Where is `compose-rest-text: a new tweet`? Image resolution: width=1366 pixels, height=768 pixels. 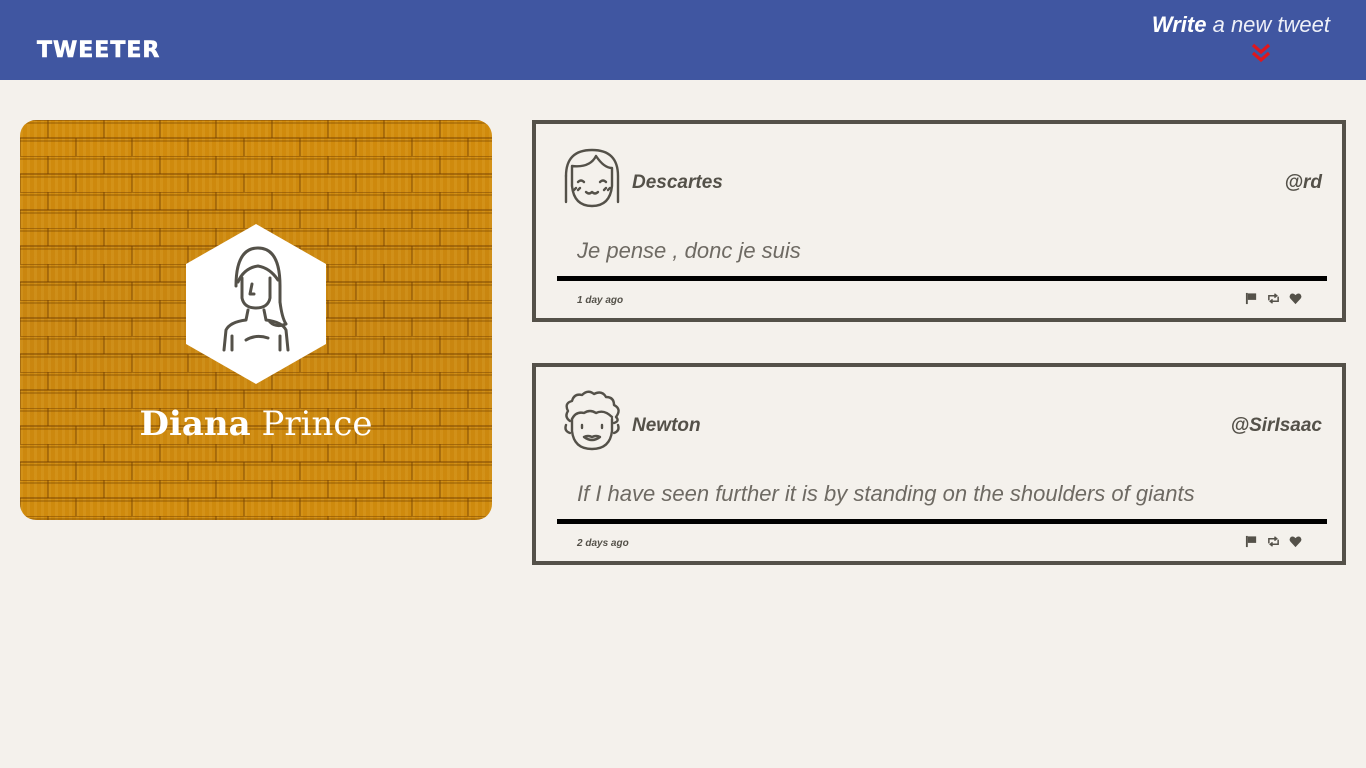
compose-rest-text: a new tweet is located at coordinates (1268, 24).